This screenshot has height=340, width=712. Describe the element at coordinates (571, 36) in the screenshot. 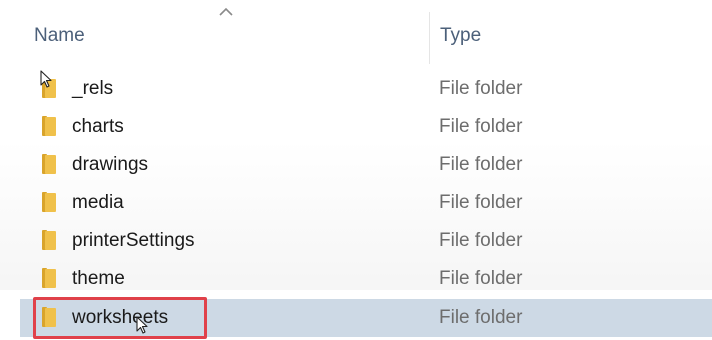

I see `column-header-type: Type` at that location.